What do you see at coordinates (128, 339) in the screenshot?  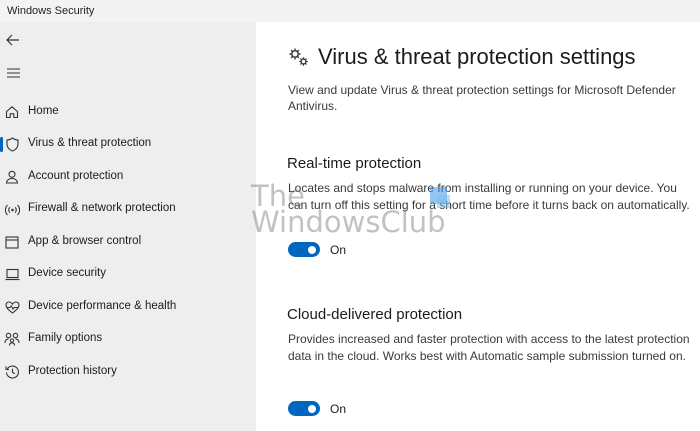 I see `sidebar-item-family-options: Family options` at bounding box center [128, 339].